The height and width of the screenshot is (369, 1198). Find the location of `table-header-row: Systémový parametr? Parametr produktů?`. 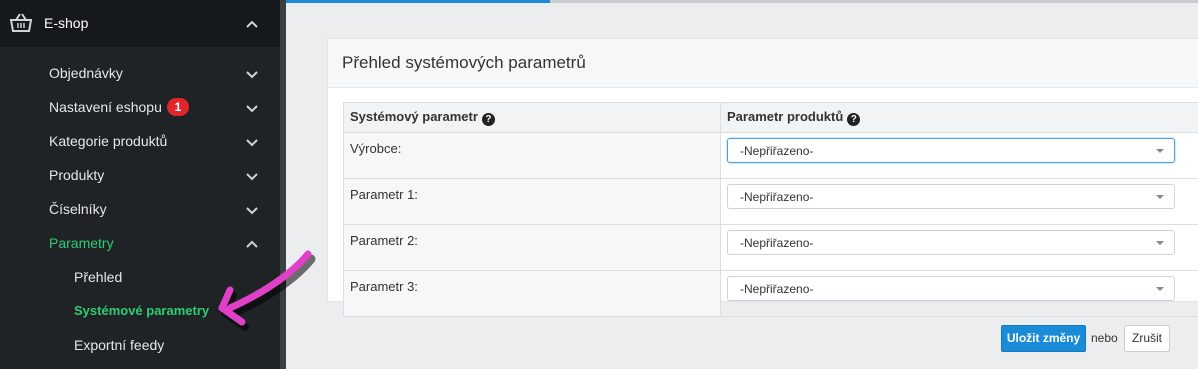

table-header-row: Systémový parametr? Parametr produktů? is located at coordinates (770, 117).